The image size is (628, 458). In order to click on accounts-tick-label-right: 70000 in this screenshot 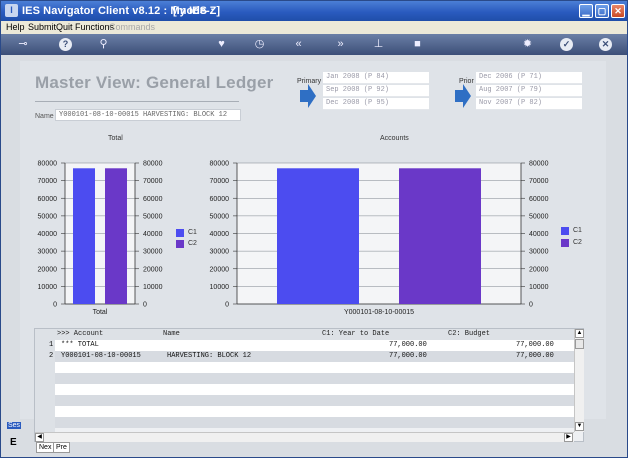, I will do `click(539, 181)`.